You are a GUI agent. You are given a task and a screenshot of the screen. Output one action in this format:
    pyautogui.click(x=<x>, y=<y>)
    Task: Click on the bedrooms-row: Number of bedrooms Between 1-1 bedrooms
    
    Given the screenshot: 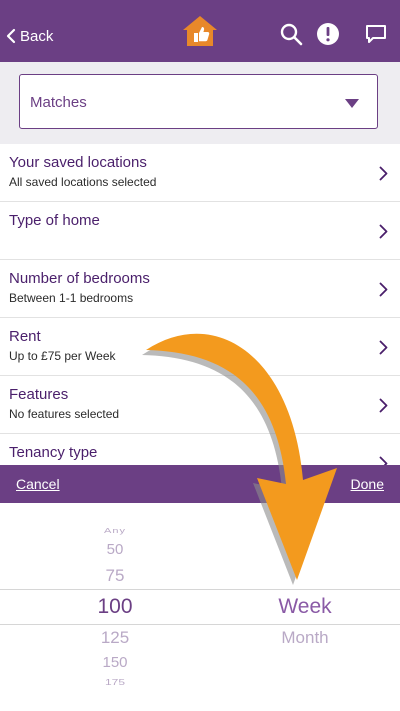 What is the action you would take?
    pyautogui.click(x=200, y=289)
    